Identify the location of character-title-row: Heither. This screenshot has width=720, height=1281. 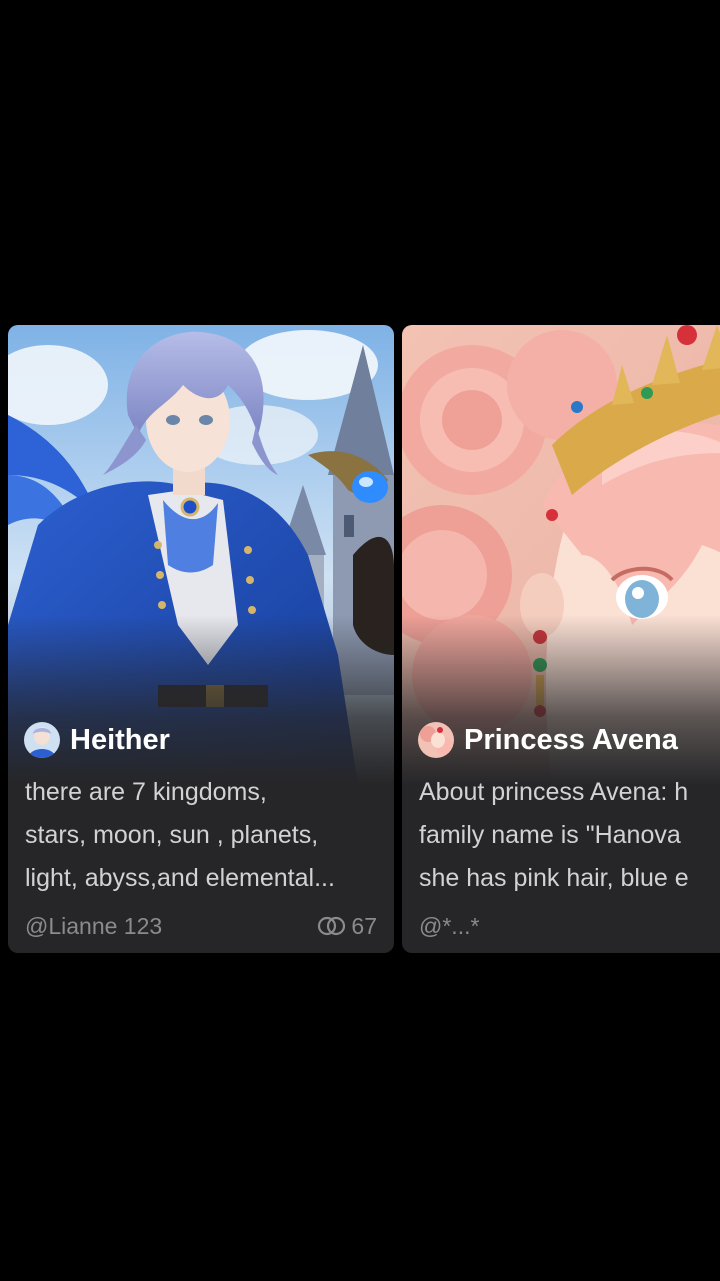
(97, 740).